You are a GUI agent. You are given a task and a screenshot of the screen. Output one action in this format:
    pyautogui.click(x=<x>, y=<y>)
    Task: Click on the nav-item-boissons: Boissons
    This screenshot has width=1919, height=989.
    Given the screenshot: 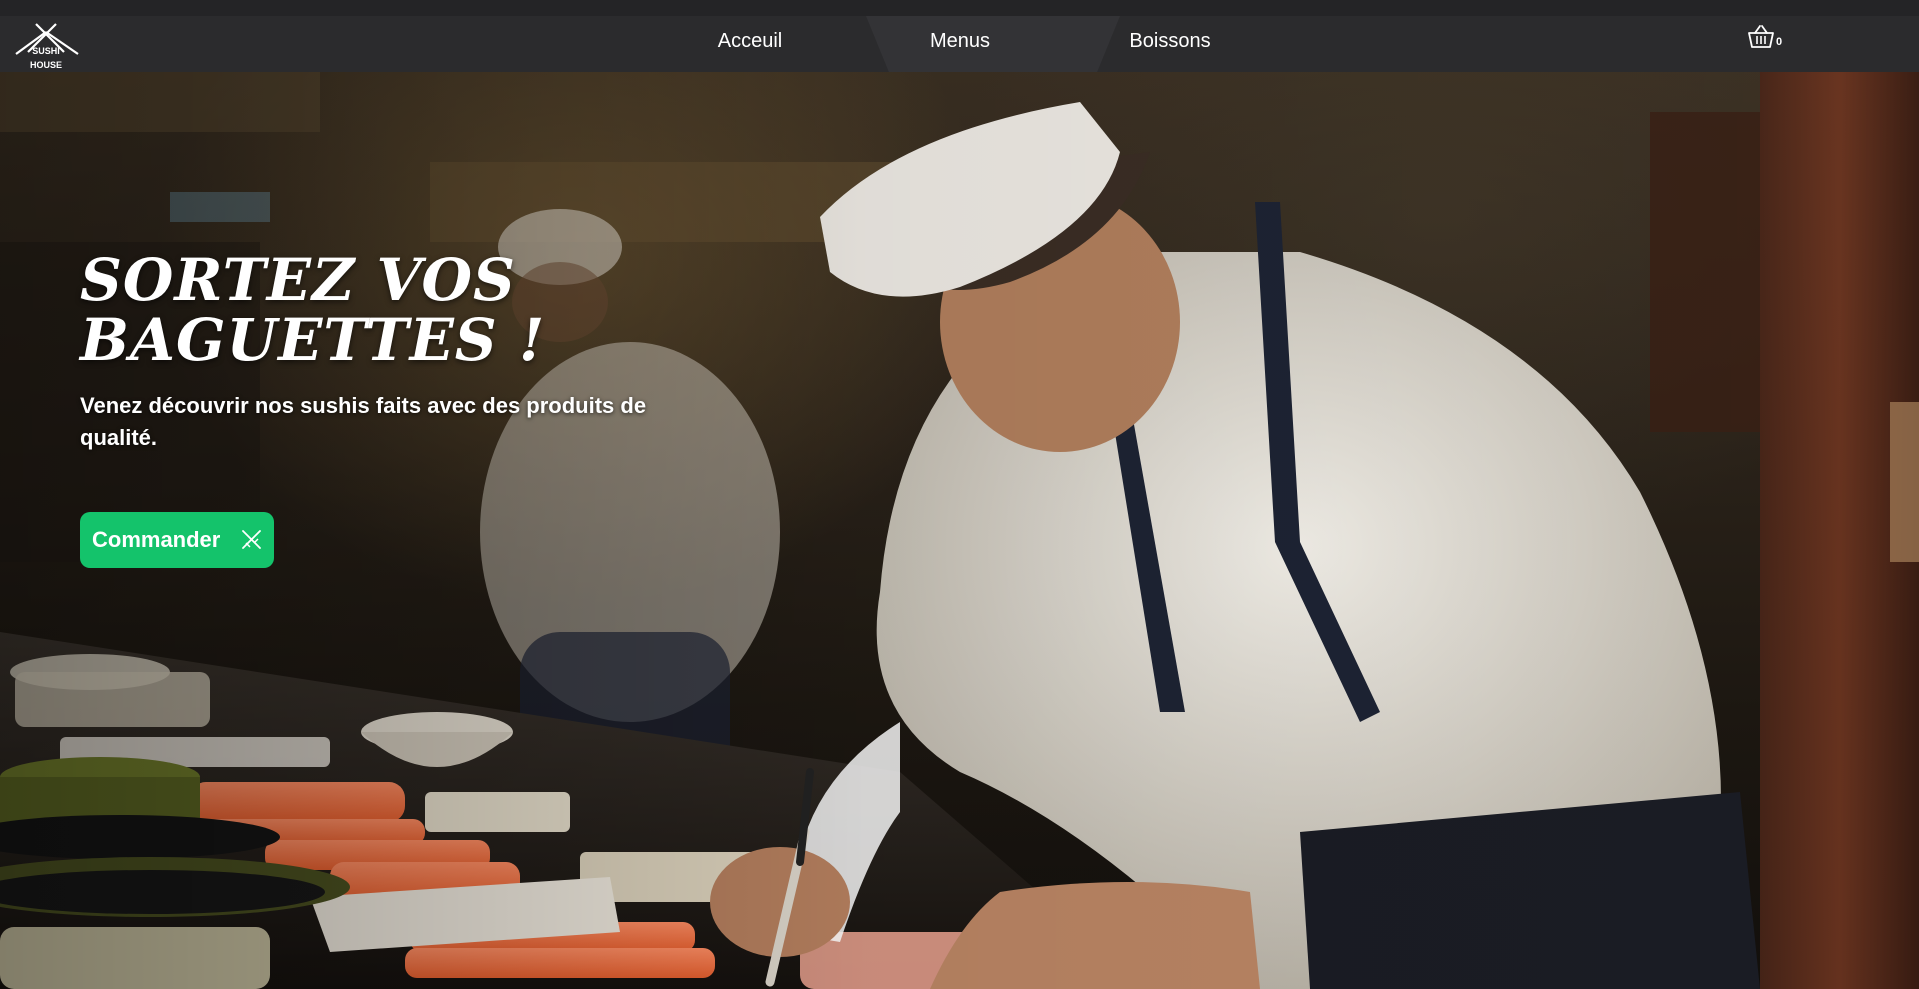 What is the action you would take?
    pyautogui.click(x=1170, y=41)
    